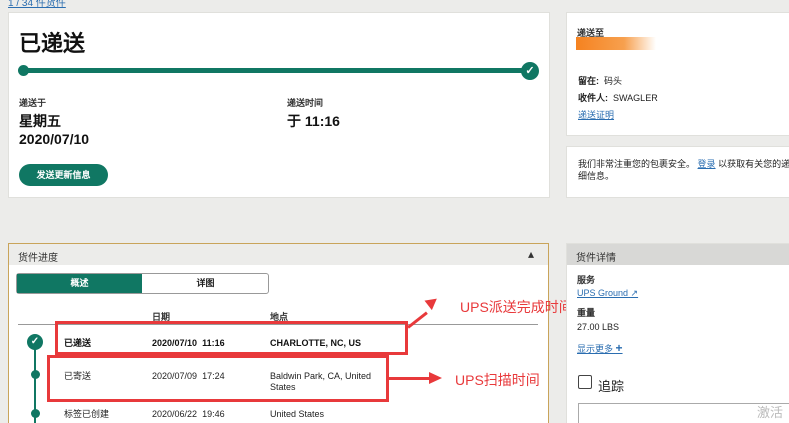 The width and height of the screenshot is (789, 423). Describe the element at coordinates (218, 378) in the screenshot. I see `annotation-box-shipped` at that location.